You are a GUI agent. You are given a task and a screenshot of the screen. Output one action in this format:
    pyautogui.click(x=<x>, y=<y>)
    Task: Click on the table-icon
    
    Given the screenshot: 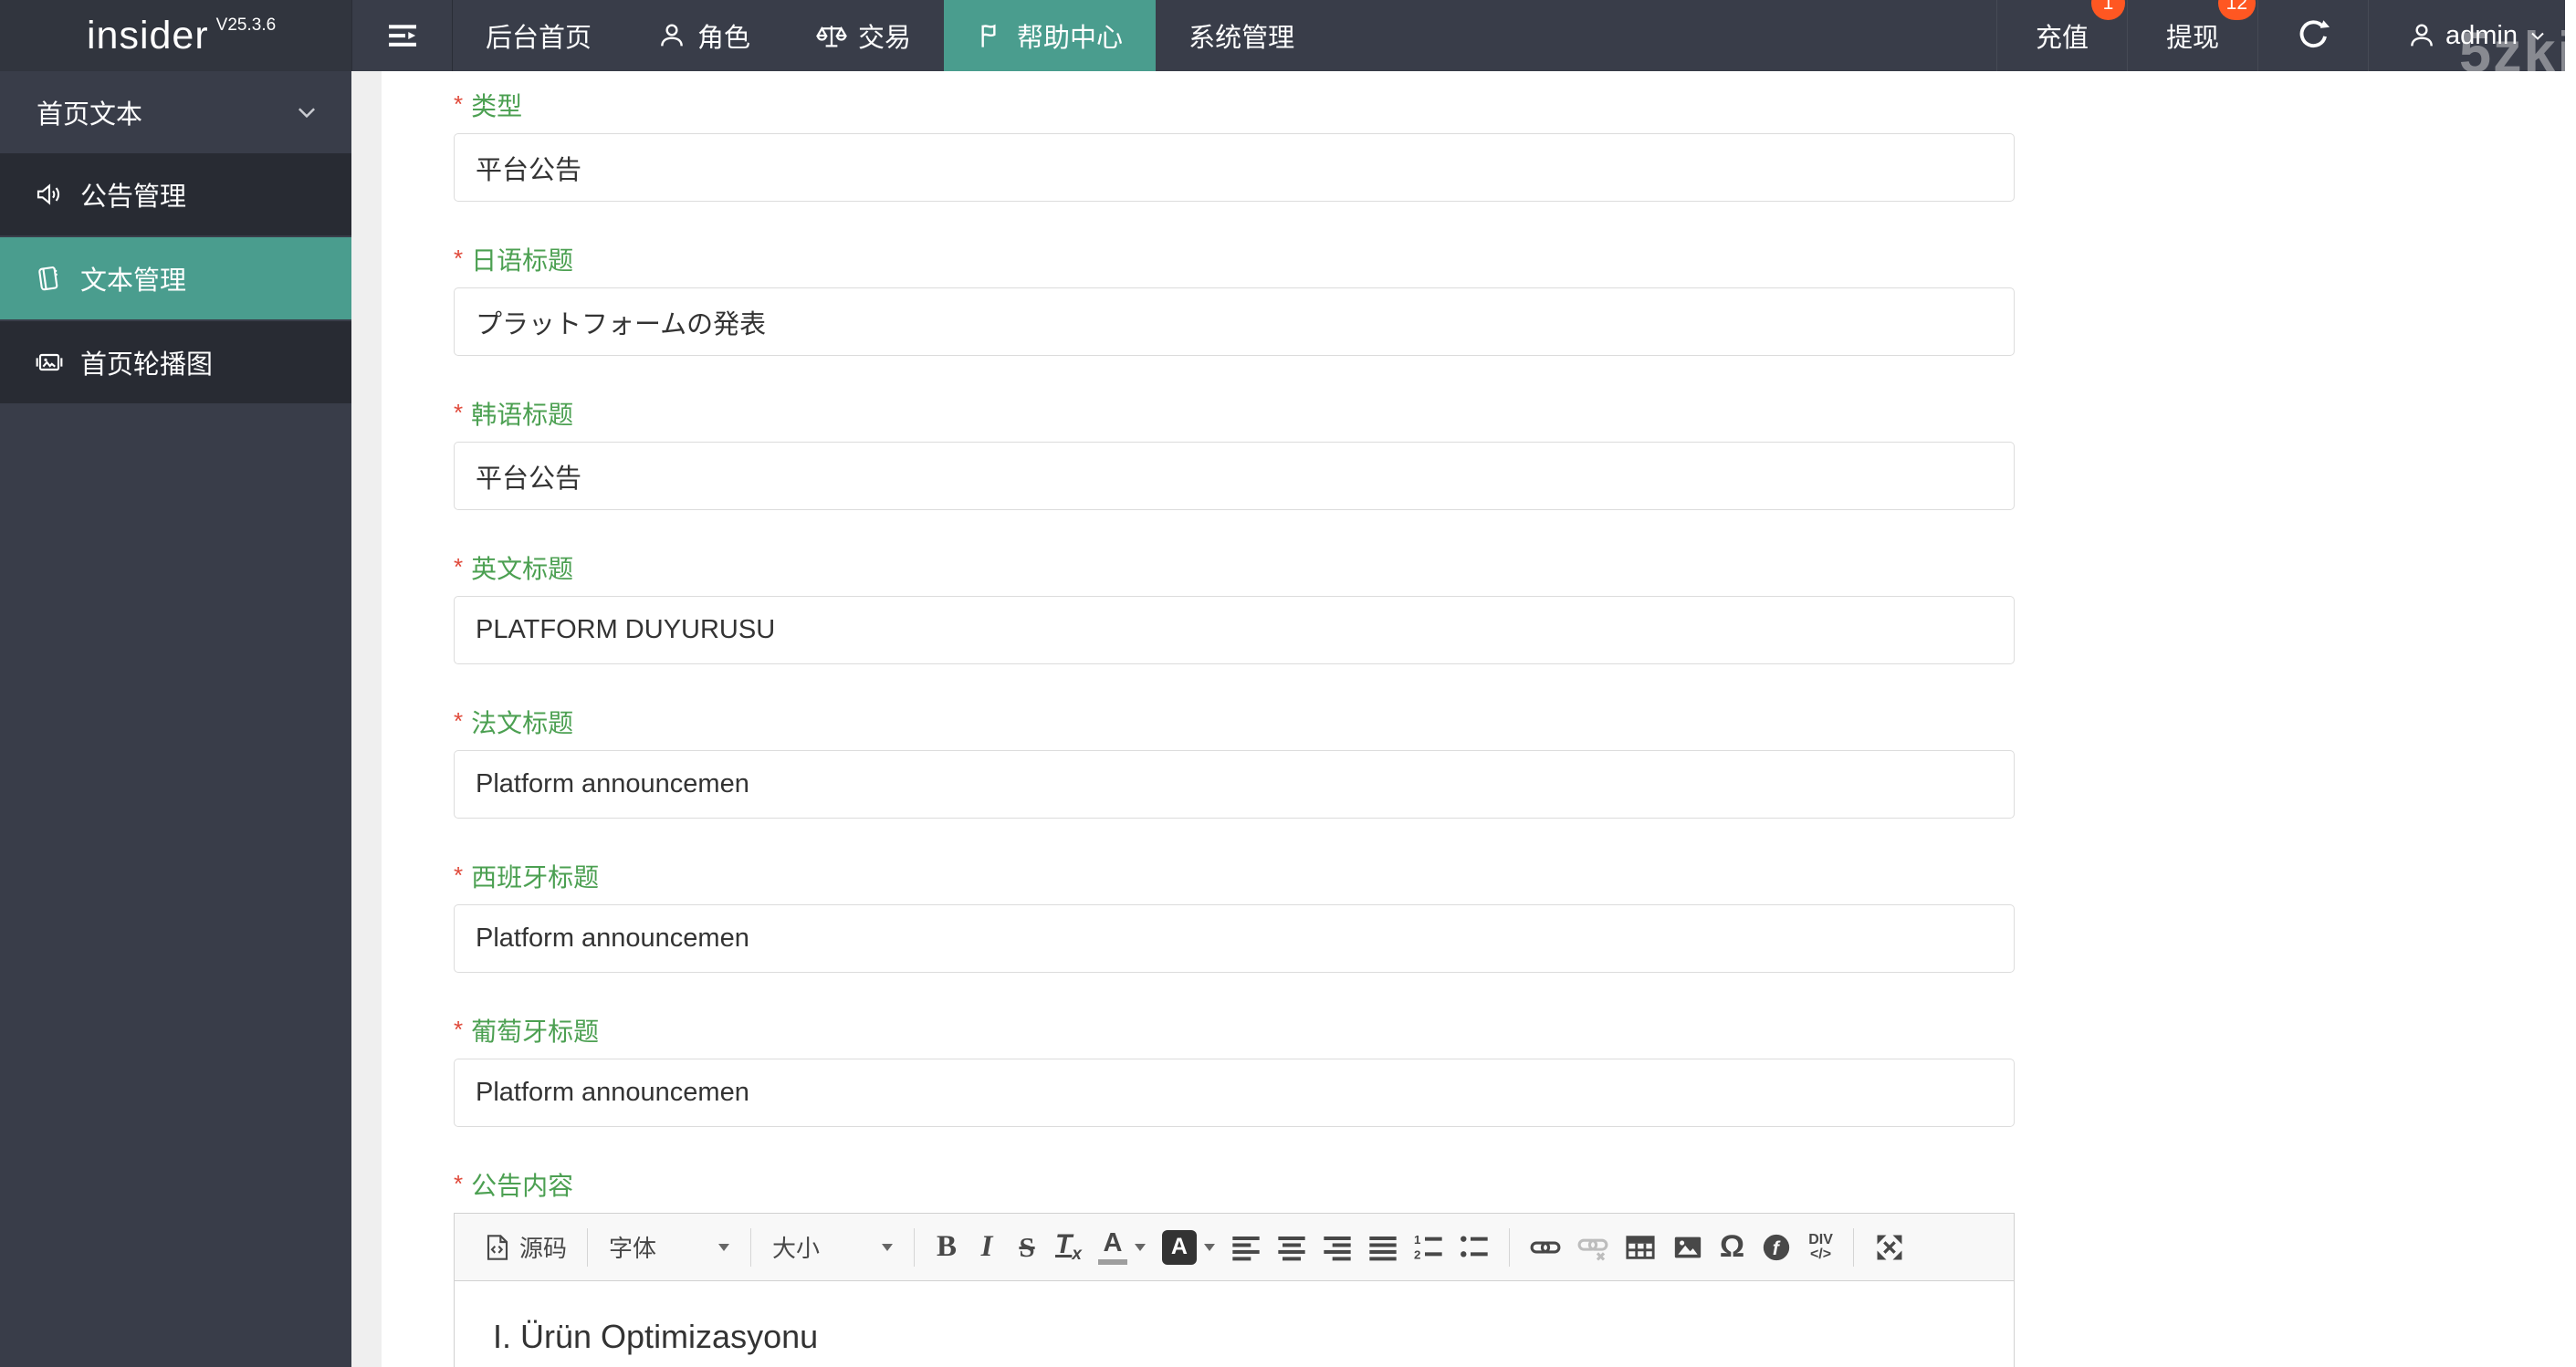 What is the action you would take?
    pyautogui.click(x=1640, y=1247)
    